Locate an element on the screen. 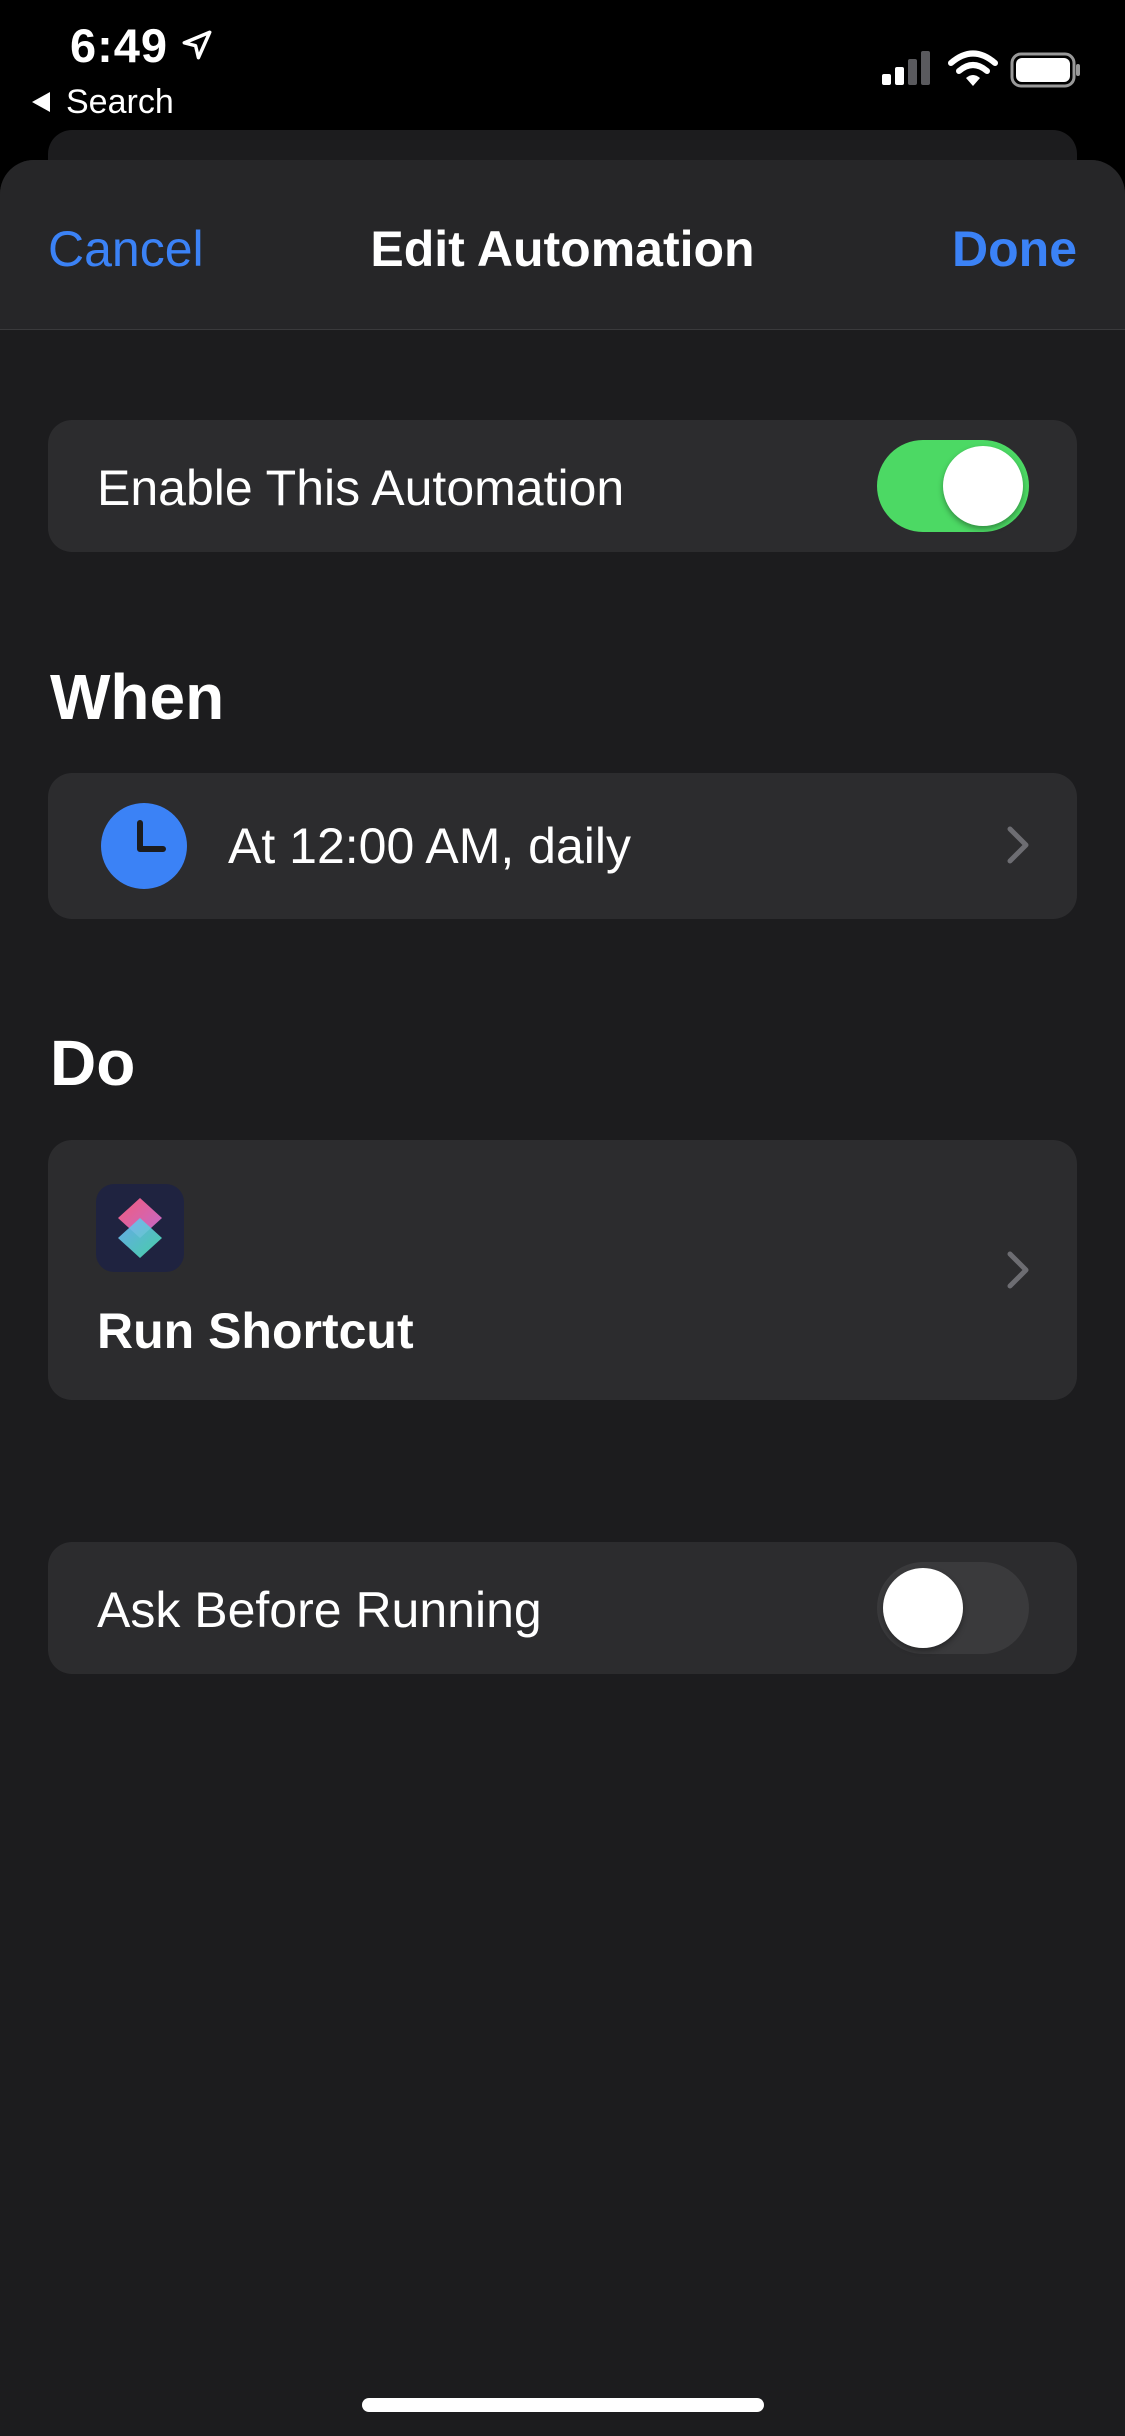  done-button: Done is located at coordinates (1014, 249).